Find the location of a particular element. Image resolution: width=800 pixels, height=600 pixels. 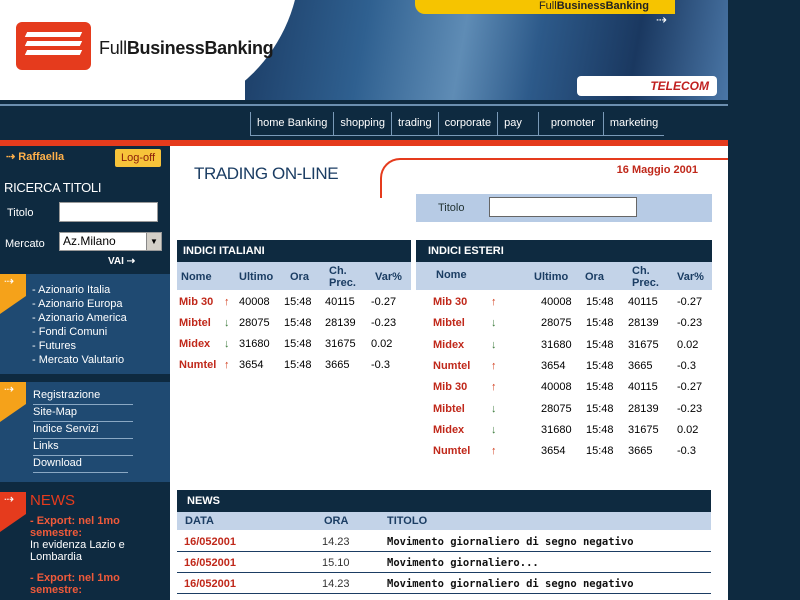

col-ora: ORA is located at coordinates (336, 521).